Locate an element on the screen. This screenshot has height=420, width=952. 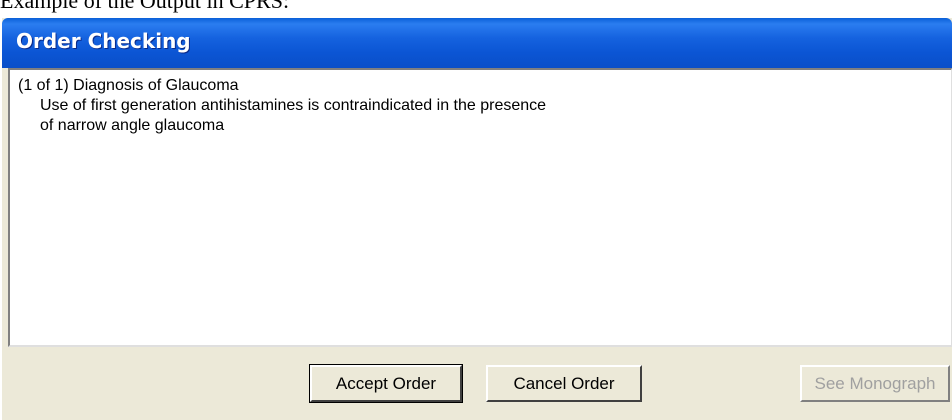
accept-order-button: Accept Order is located at coordinates (386, 383).